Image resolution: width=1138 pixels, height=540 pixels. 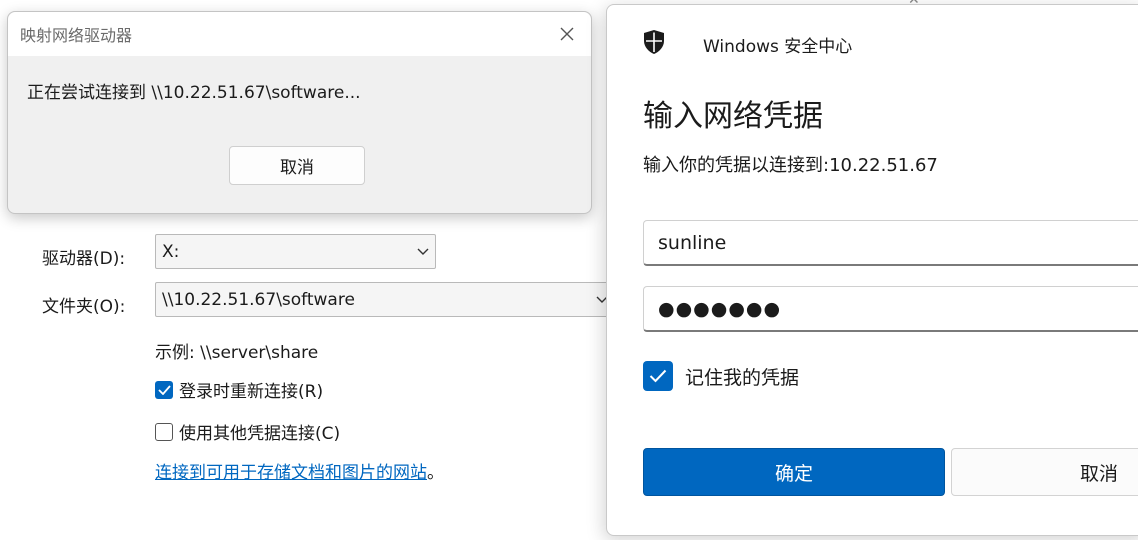 What do you see at coordinates (258, 299) in the screenshot?
I see `folder-combo-value: \\10.22.51.67\software` at bounding box center [258, 299].